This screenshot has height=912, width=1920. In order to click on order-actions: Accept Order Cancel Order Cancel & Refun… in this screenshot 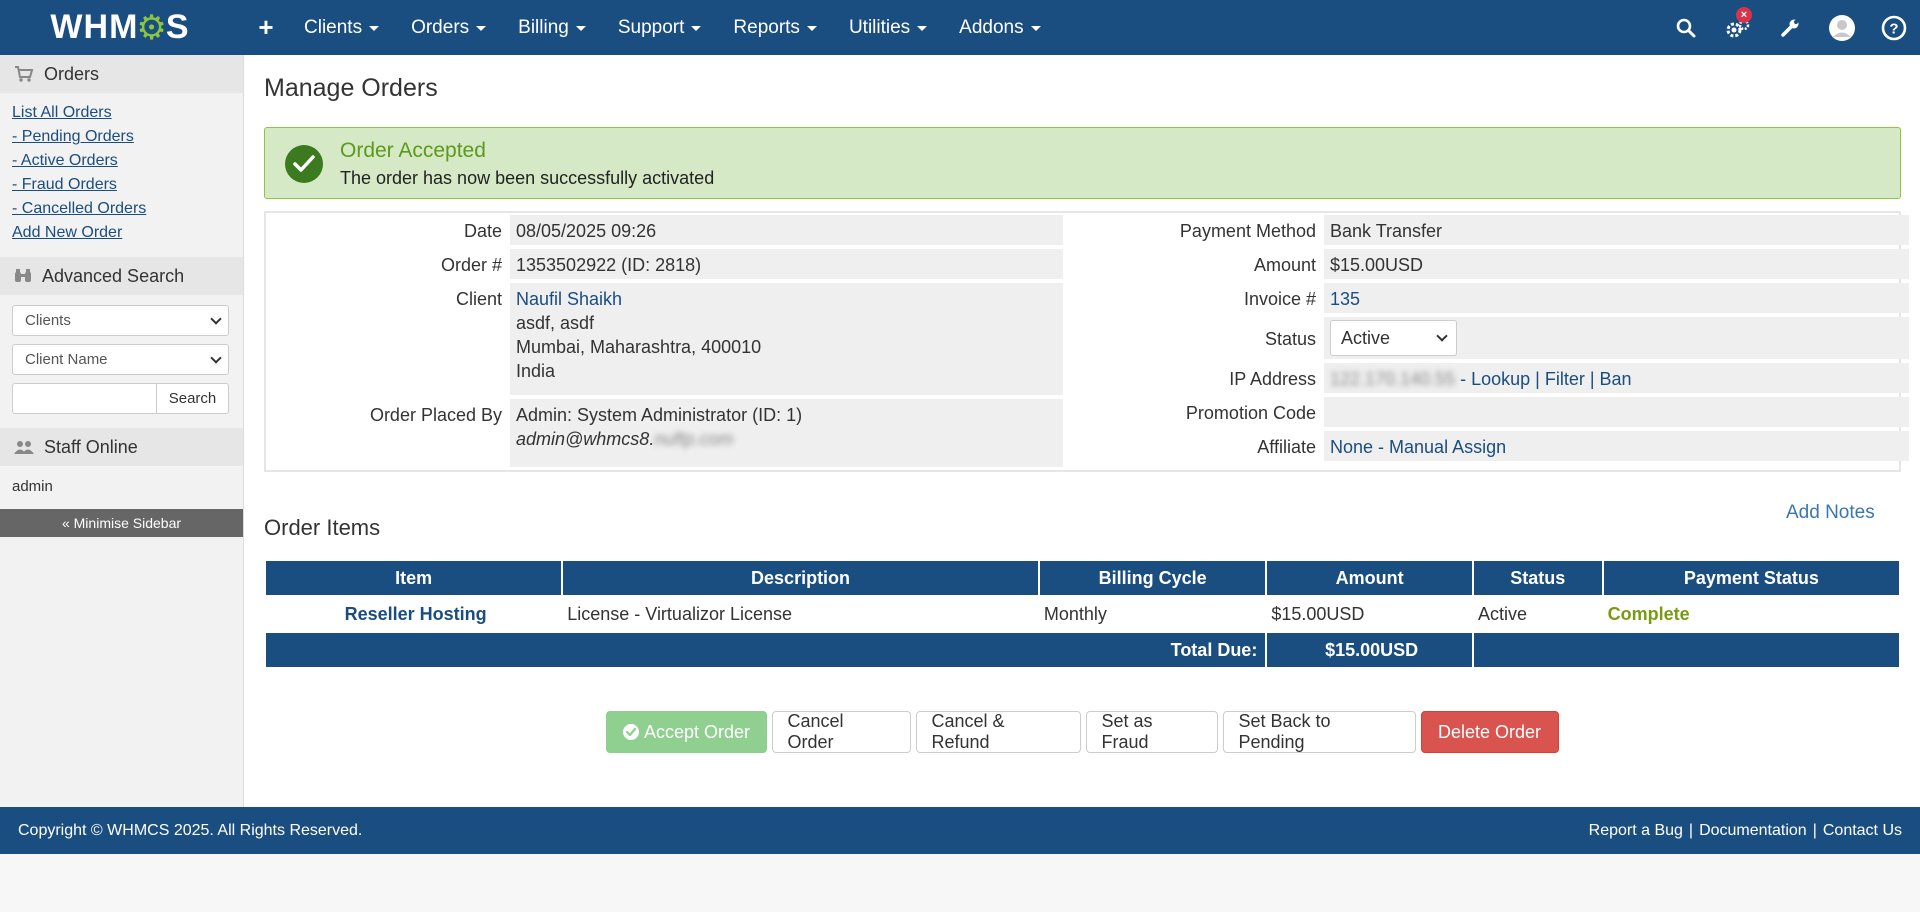, I will do `click(1082, 732)`.